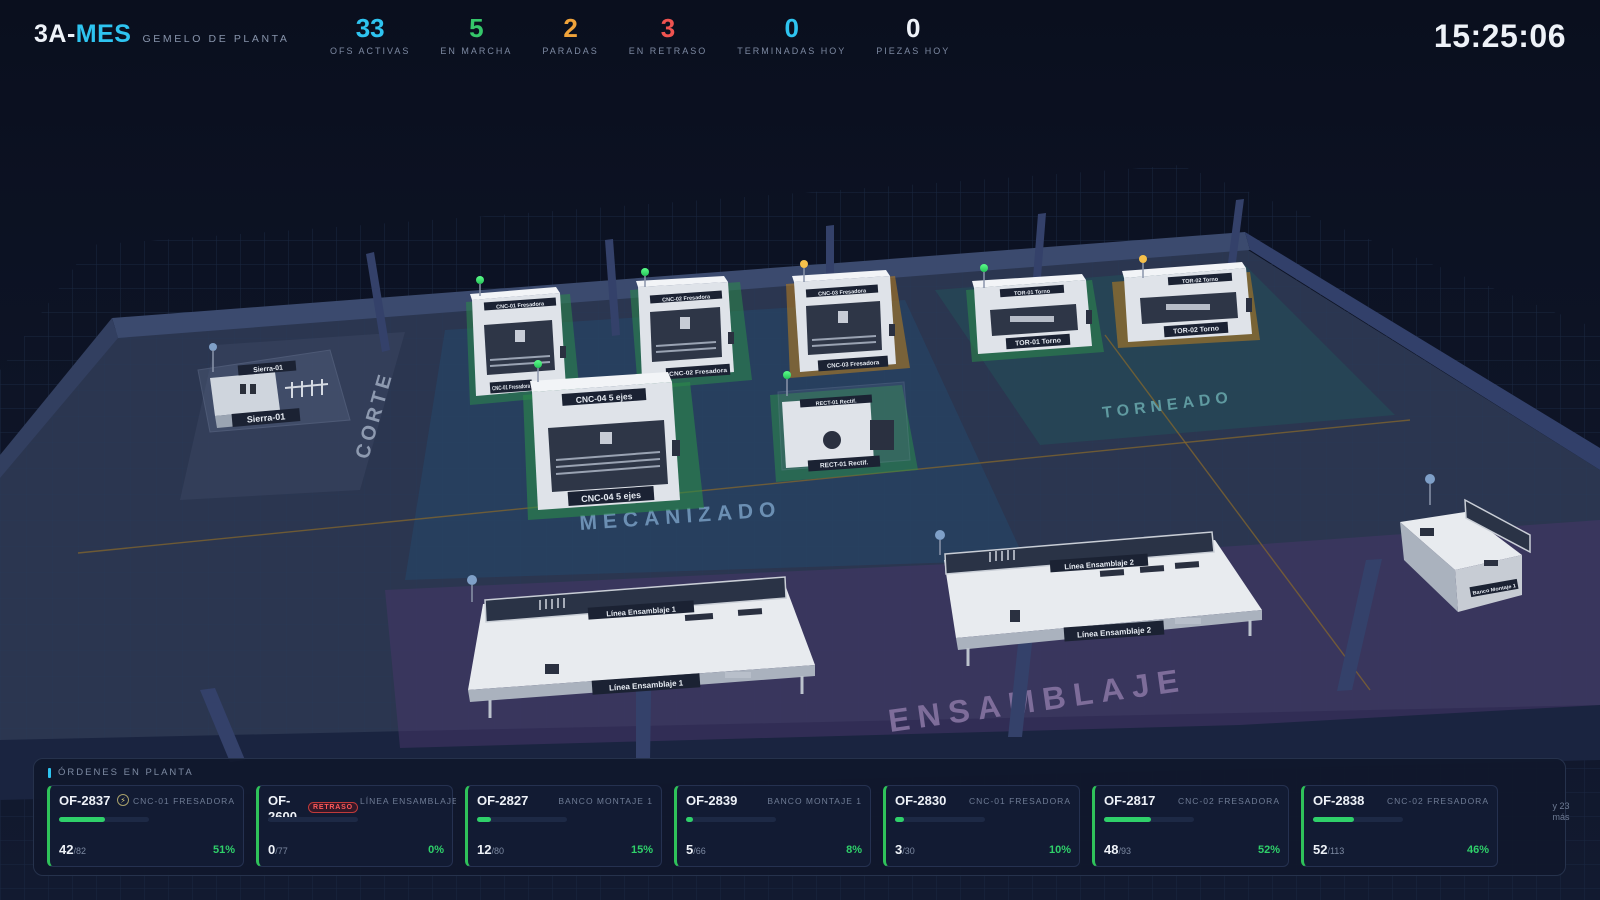 Image resolution: width=1600 pixels, height=900 pixels. Describe the element at coordinates (1561, 806) in the screenshot. I see `more-count: y 23` at that location.